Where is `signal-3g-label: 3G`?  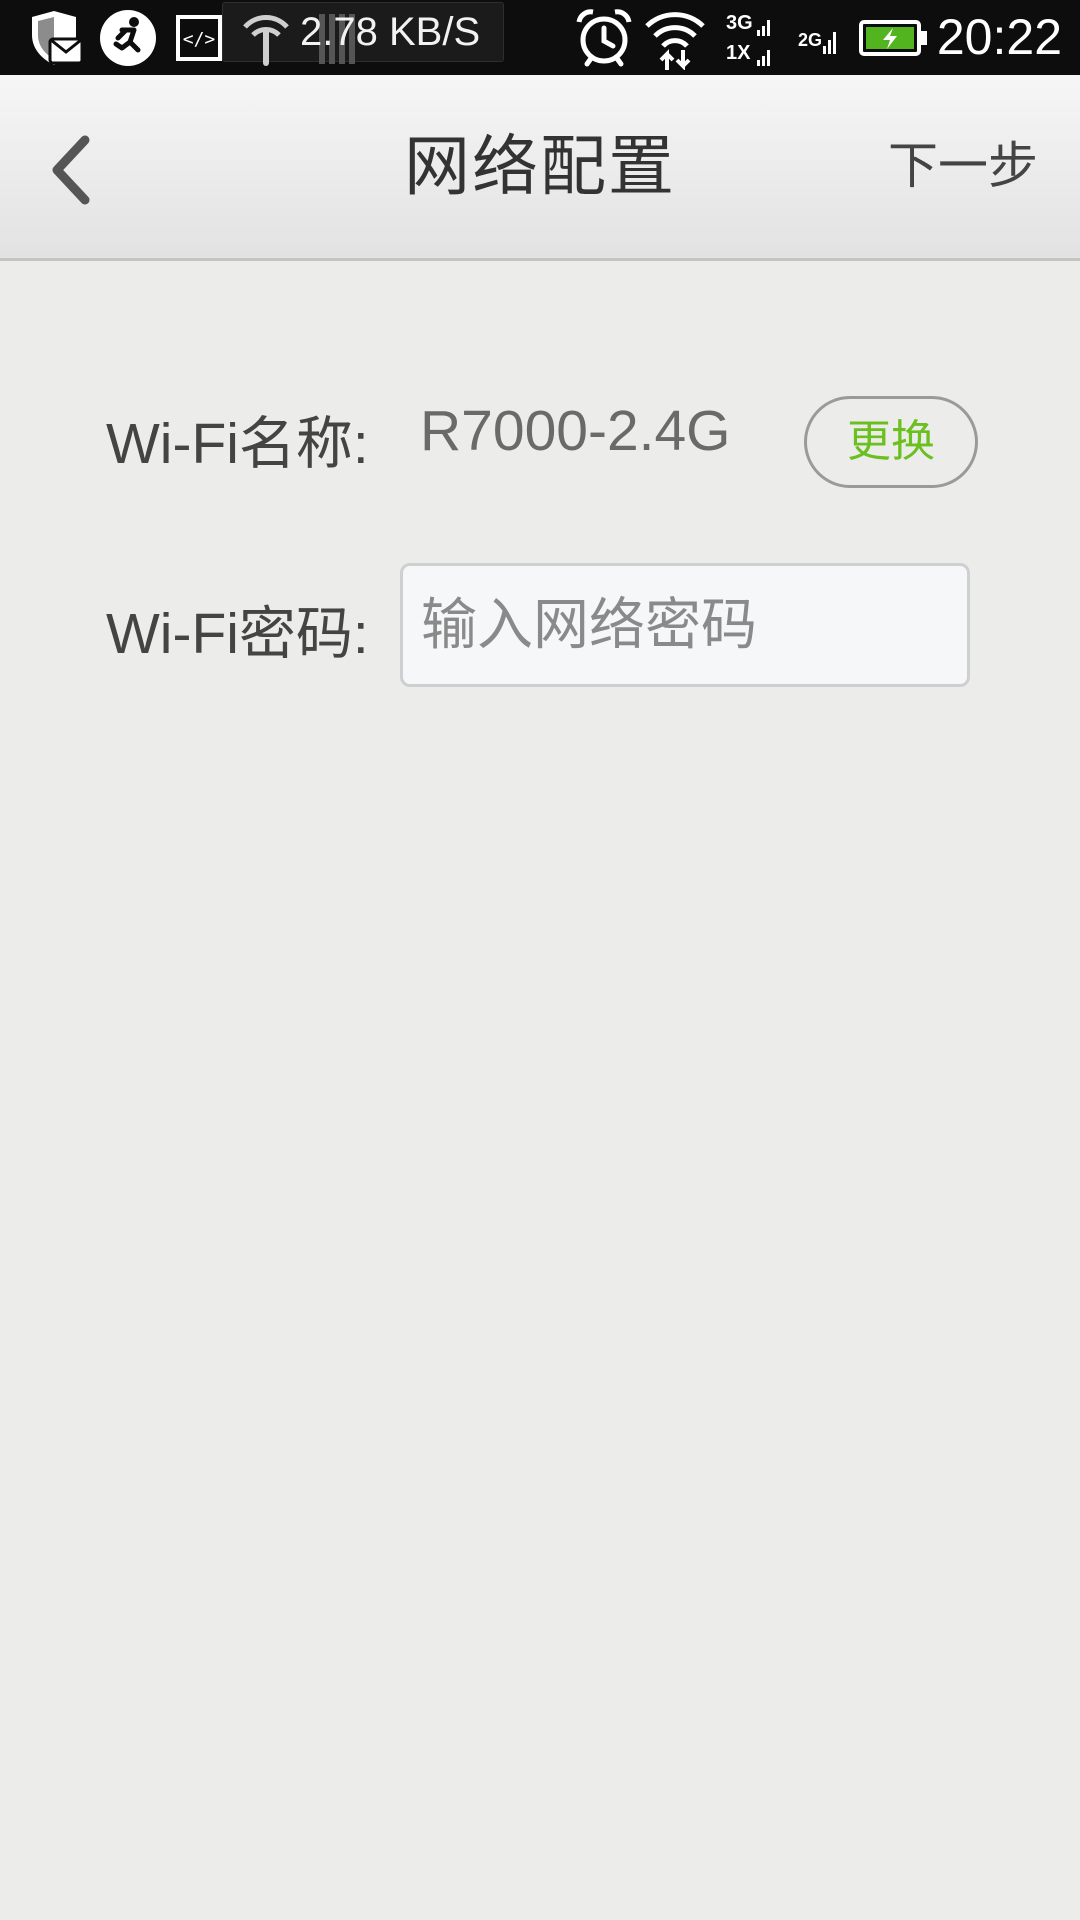 signal-3g-label: 3G is located at coordinates (739, 23).